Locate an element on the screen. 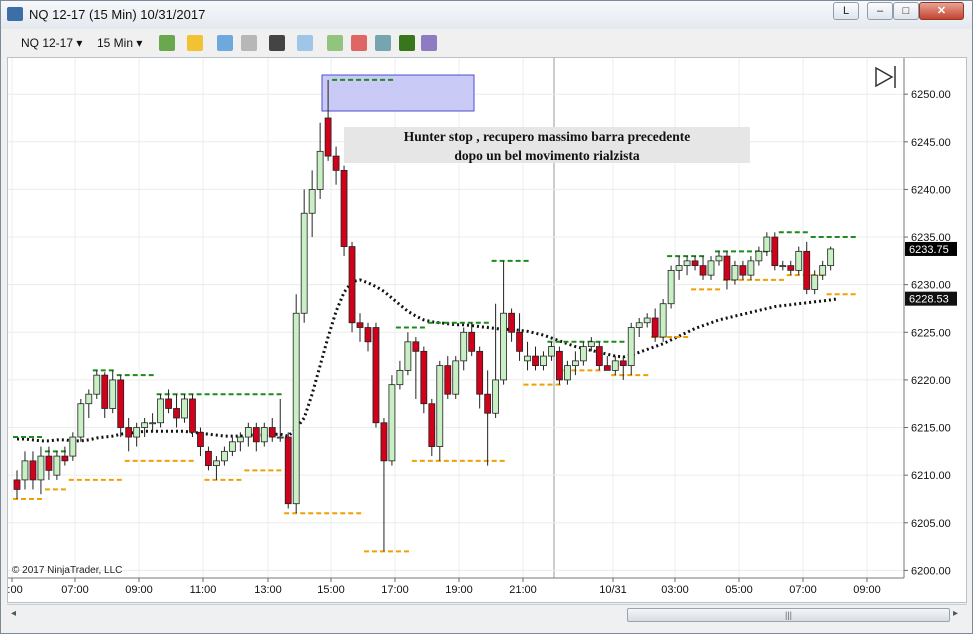 The width and height of the screenshot is (973, 634). horizontal-scrollbar: ◂ ||| ▸ is located at coordinates (487, 615).